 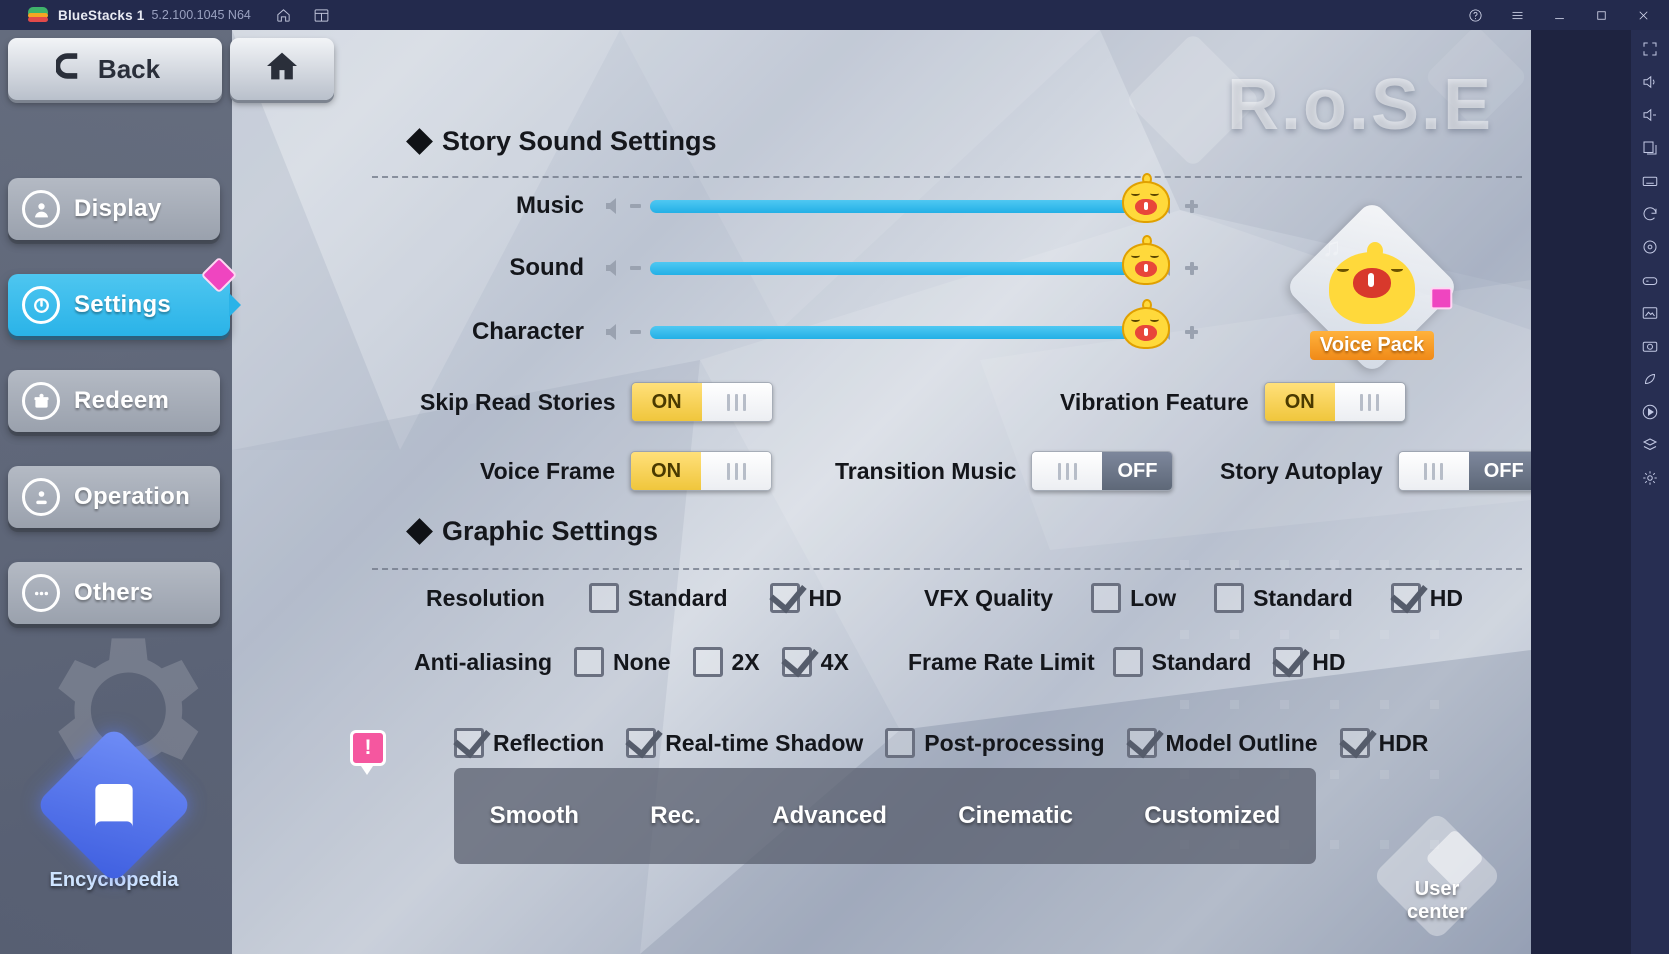 What do you see at coordinates (41, 305) in the screenshot?
I see `power-circle-icon` at bounding box center [41, 305].